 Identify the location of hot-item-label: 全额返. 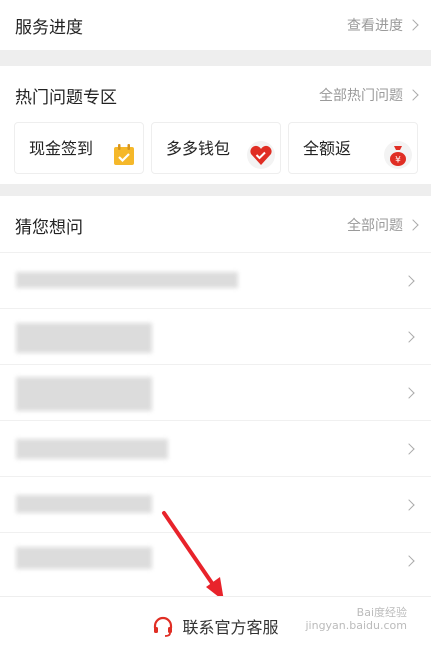
(327, 148).